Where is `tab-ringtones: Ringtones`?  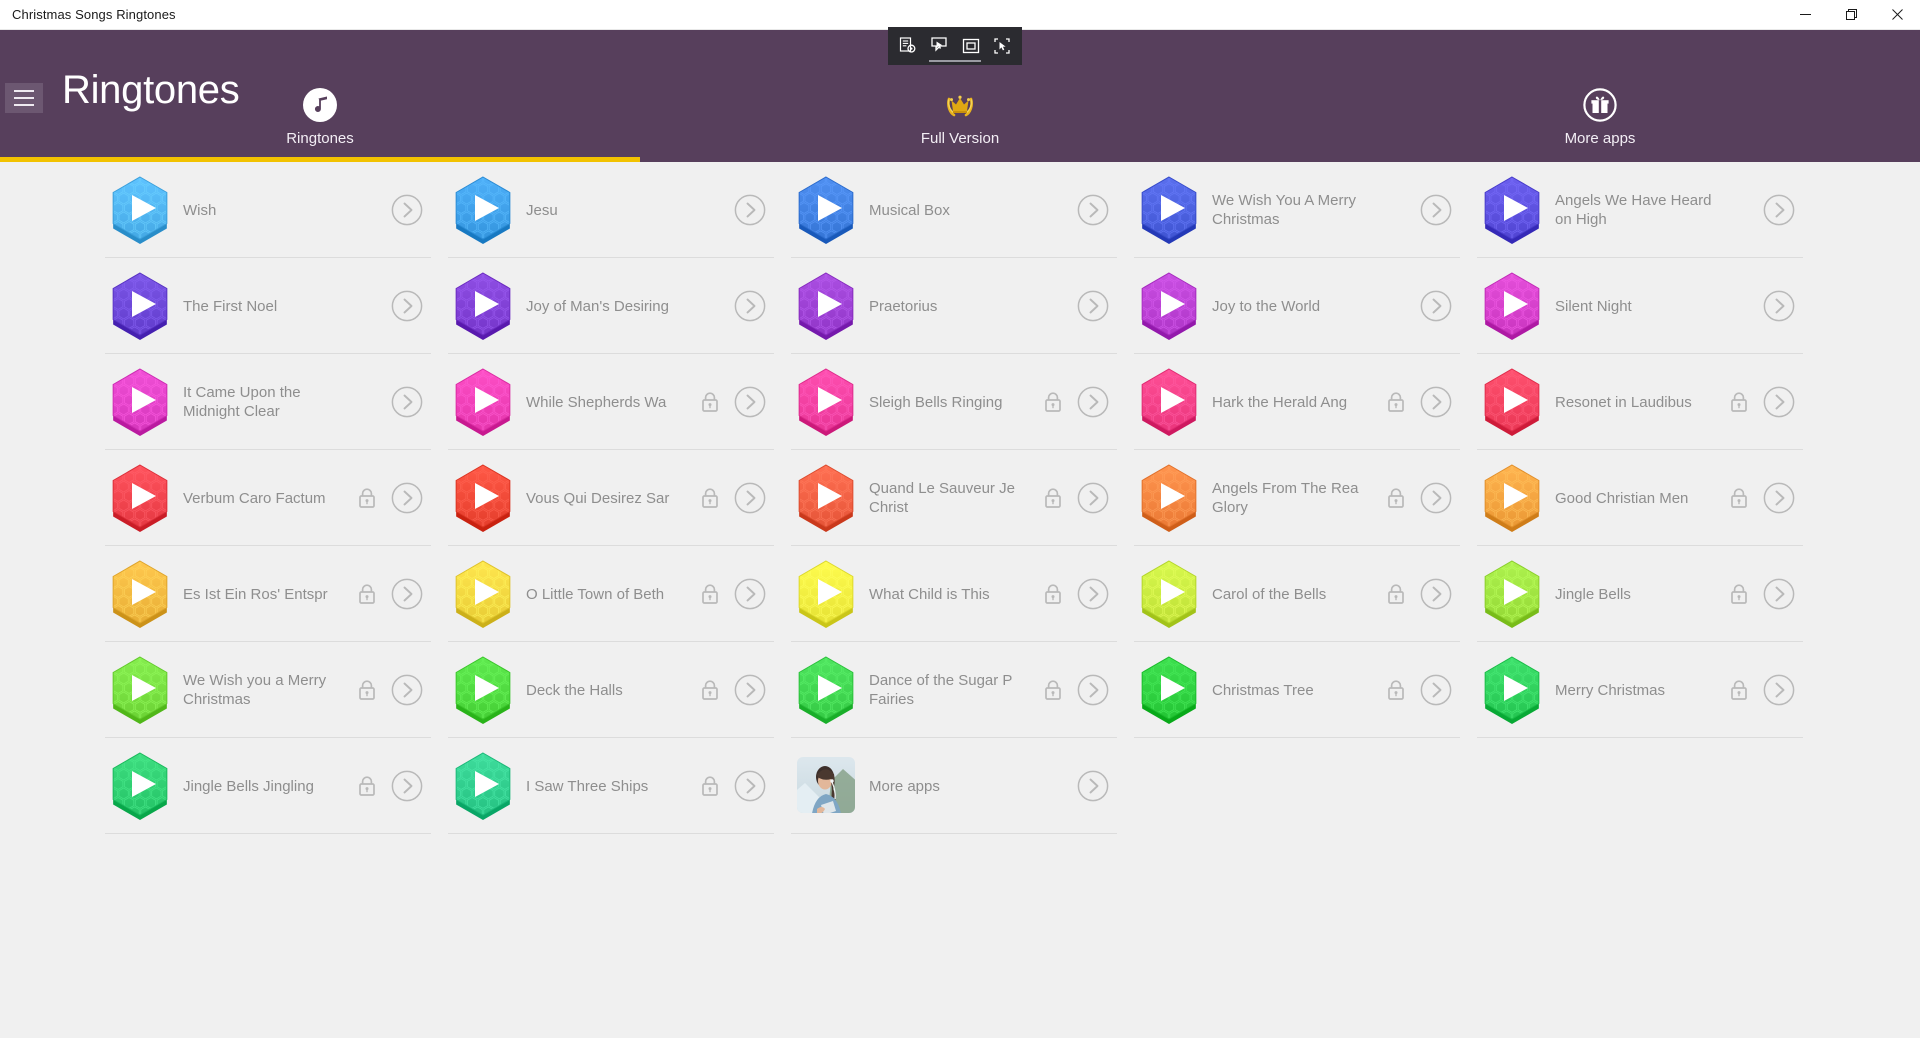 tab-ringtones: Ringtones is located at coordinates (320, 122).